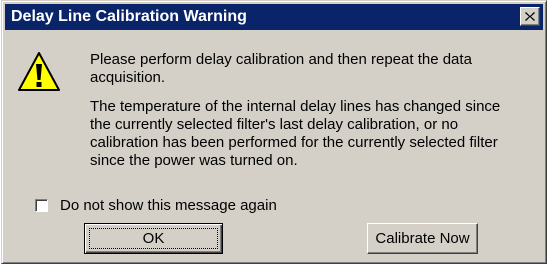 Image resolution: width=550 pixels, height=267 pixels. I want to click on close-icon, so click(530, 16).